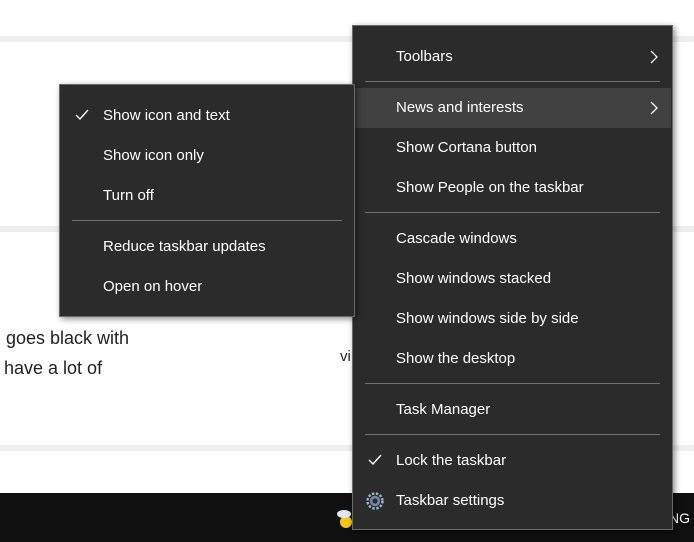  I want to click on submenu-item-reduce-taskbar-updates: Reduce taskbar updates, so click(207, 247).